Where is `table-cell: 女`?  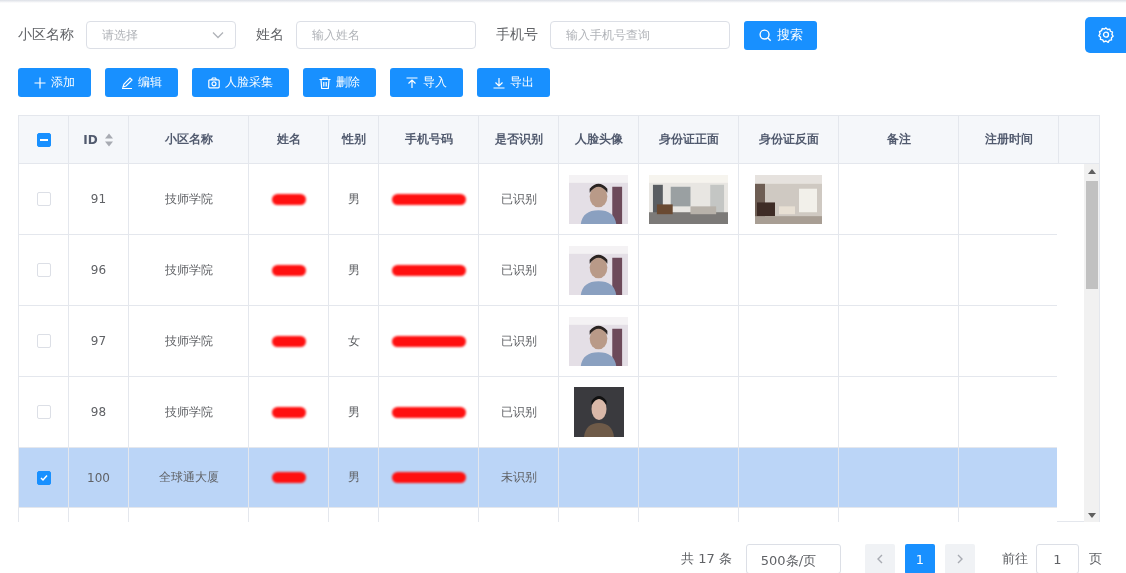 table-cell: 女 is located at coordinates (353, 341).